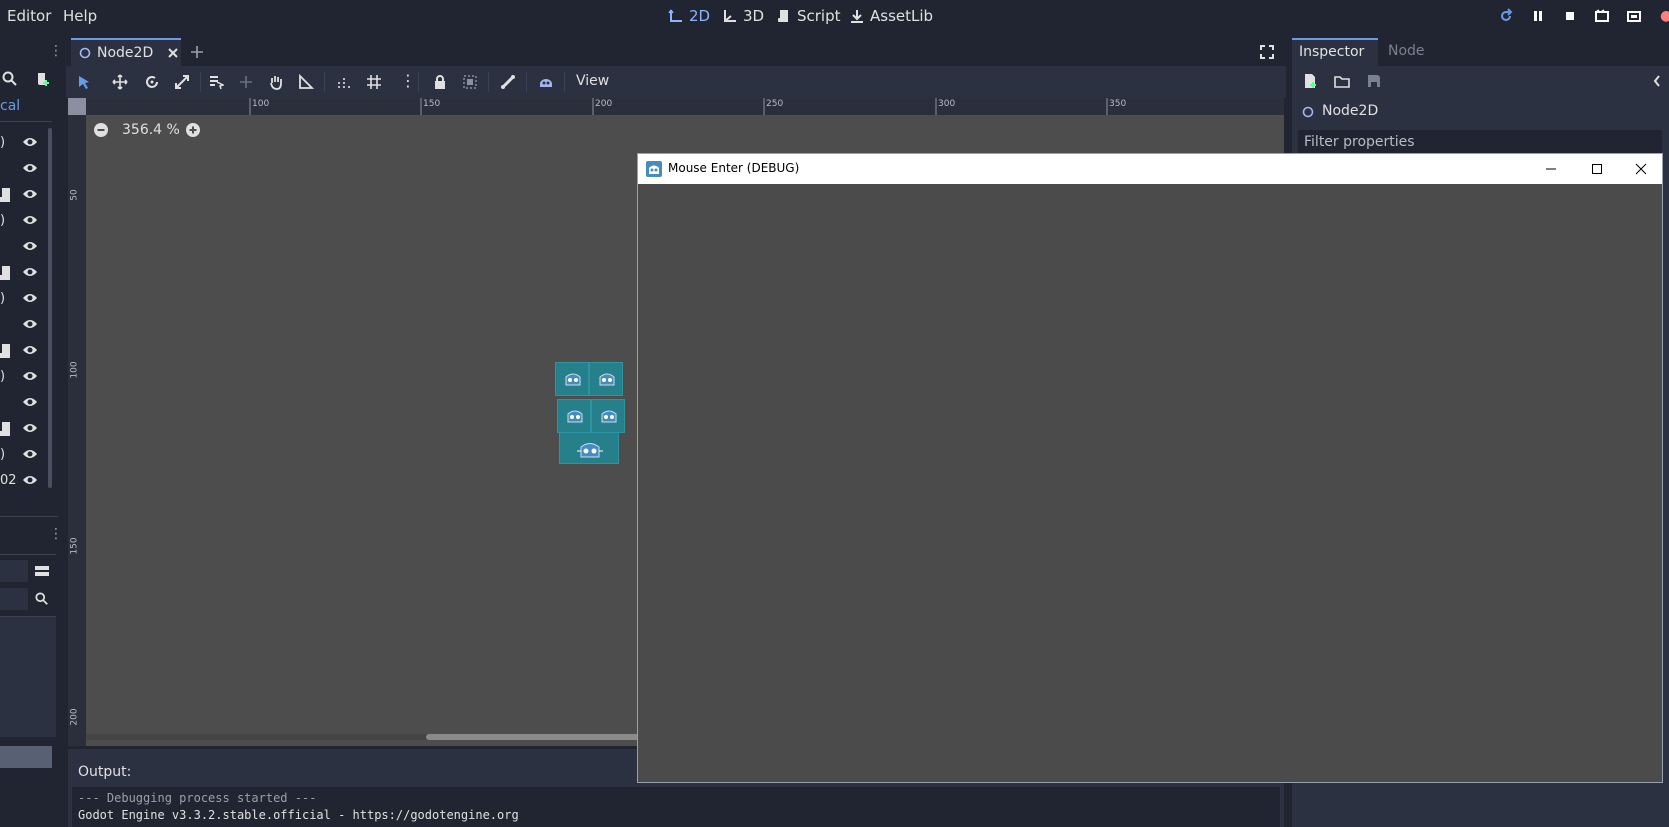 The image size is (1669, 827). What do you see at coordinates (193, 130) in the screenshot?
I see `zoom-in-icon` at bounding box center [193, 130].